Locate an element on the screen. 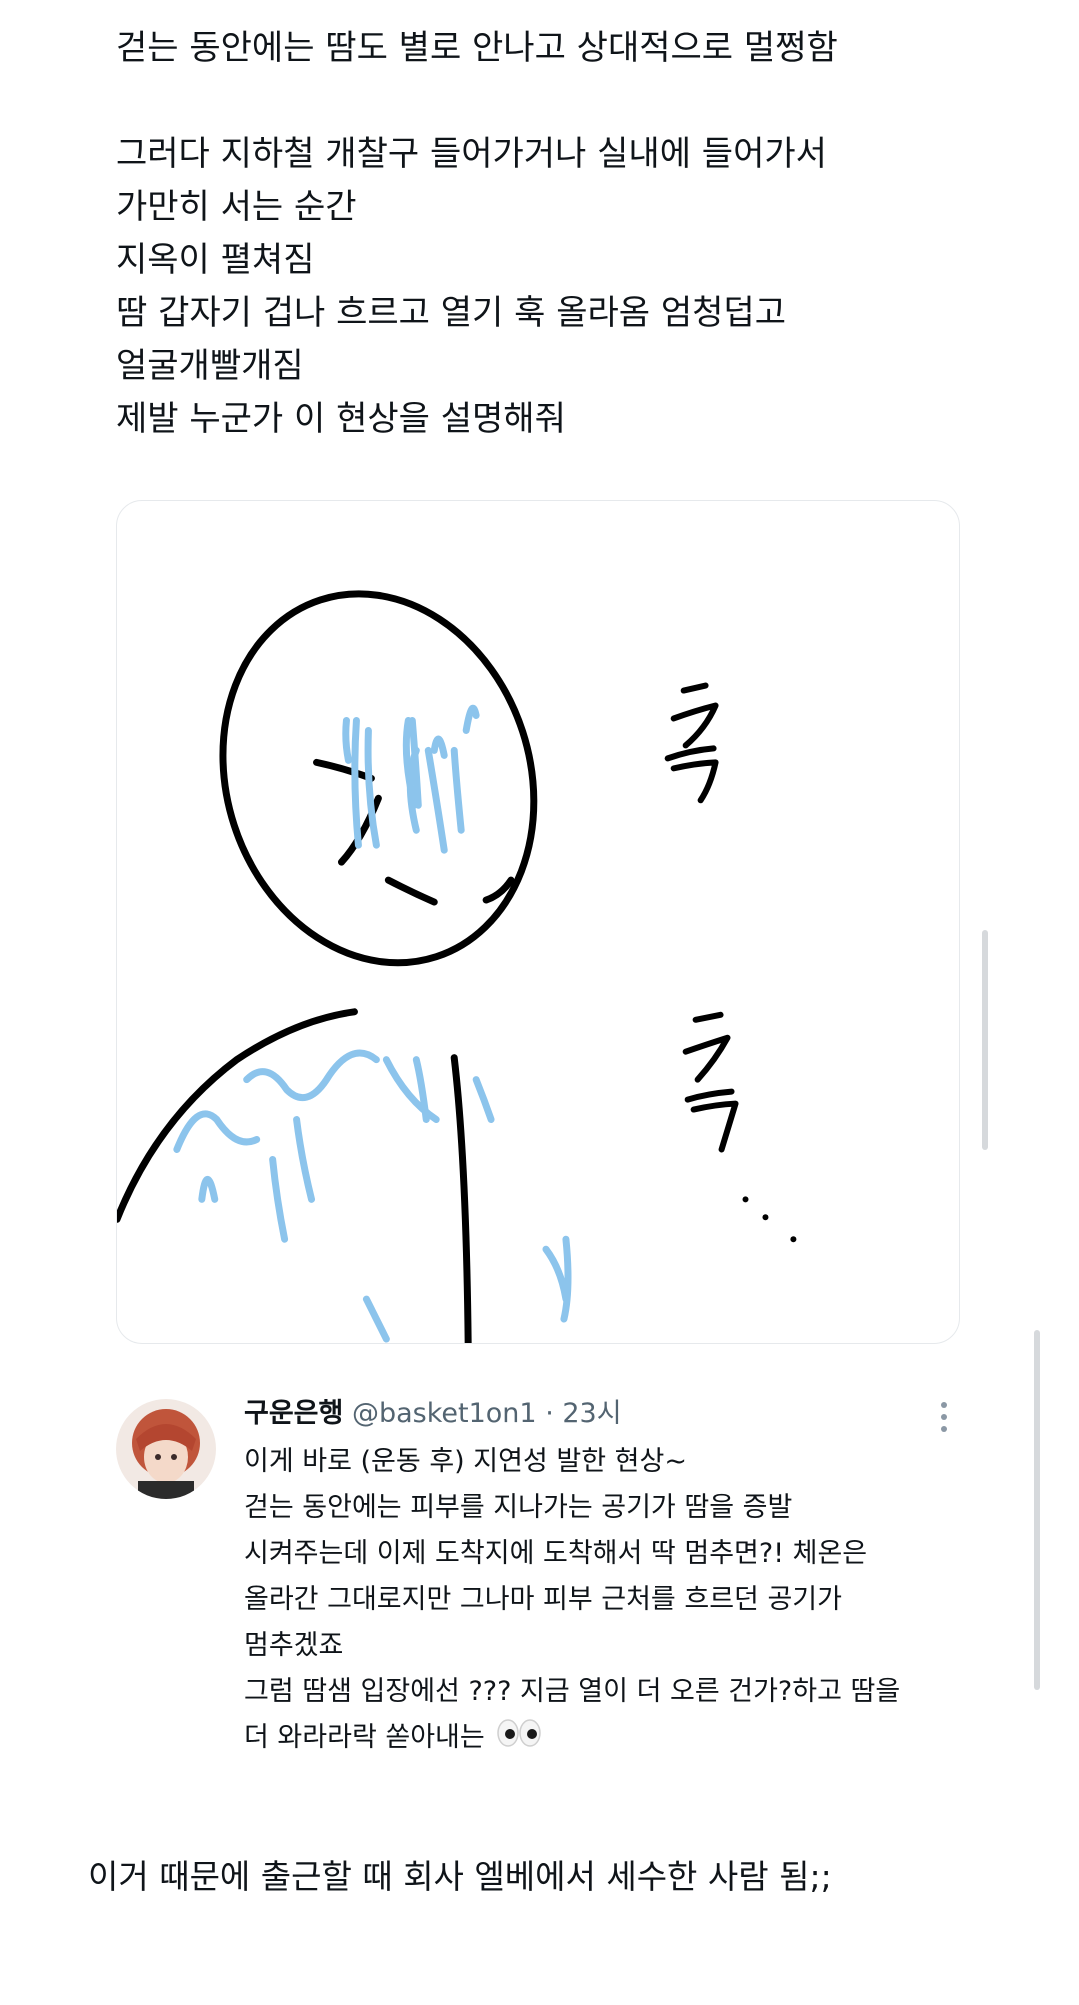 The image size is (1079, 2005). avatar-image is located at coordinates (166, 1449).